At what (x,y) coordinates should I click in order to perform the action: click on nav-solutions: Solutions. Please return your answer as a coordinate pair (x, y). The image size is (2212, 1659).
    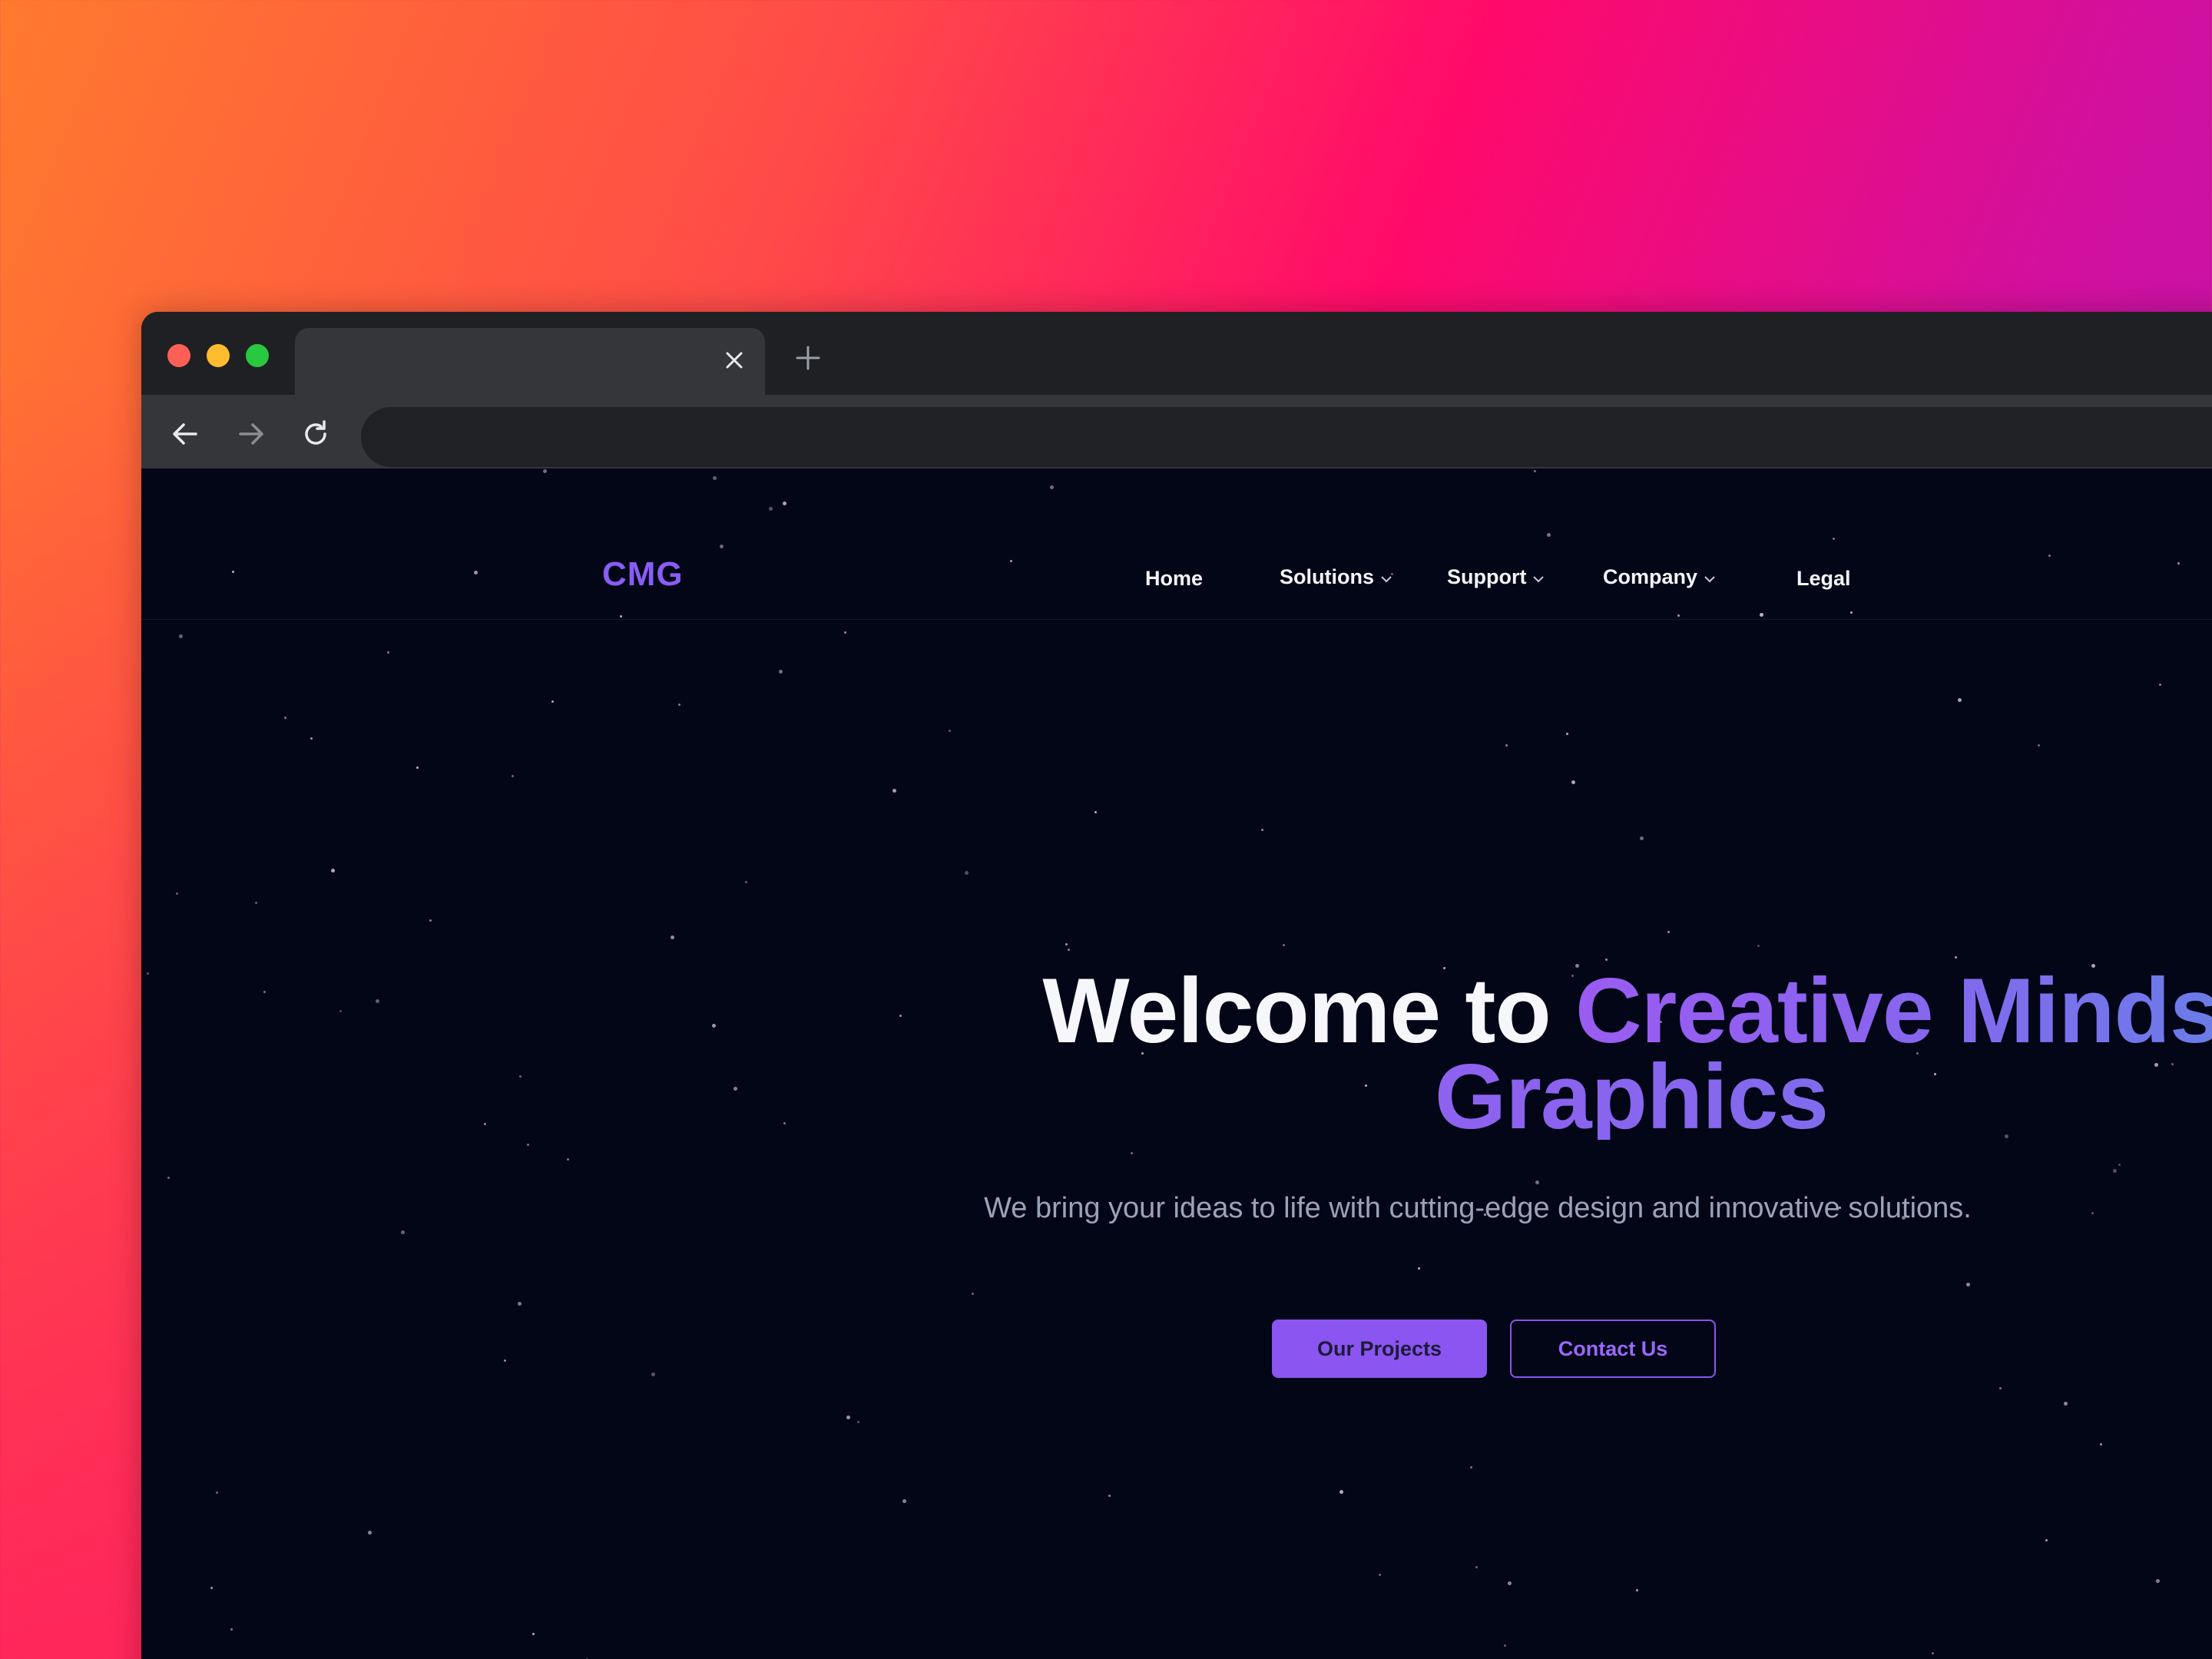
    Looking at the image, I should click on (1336, 577).